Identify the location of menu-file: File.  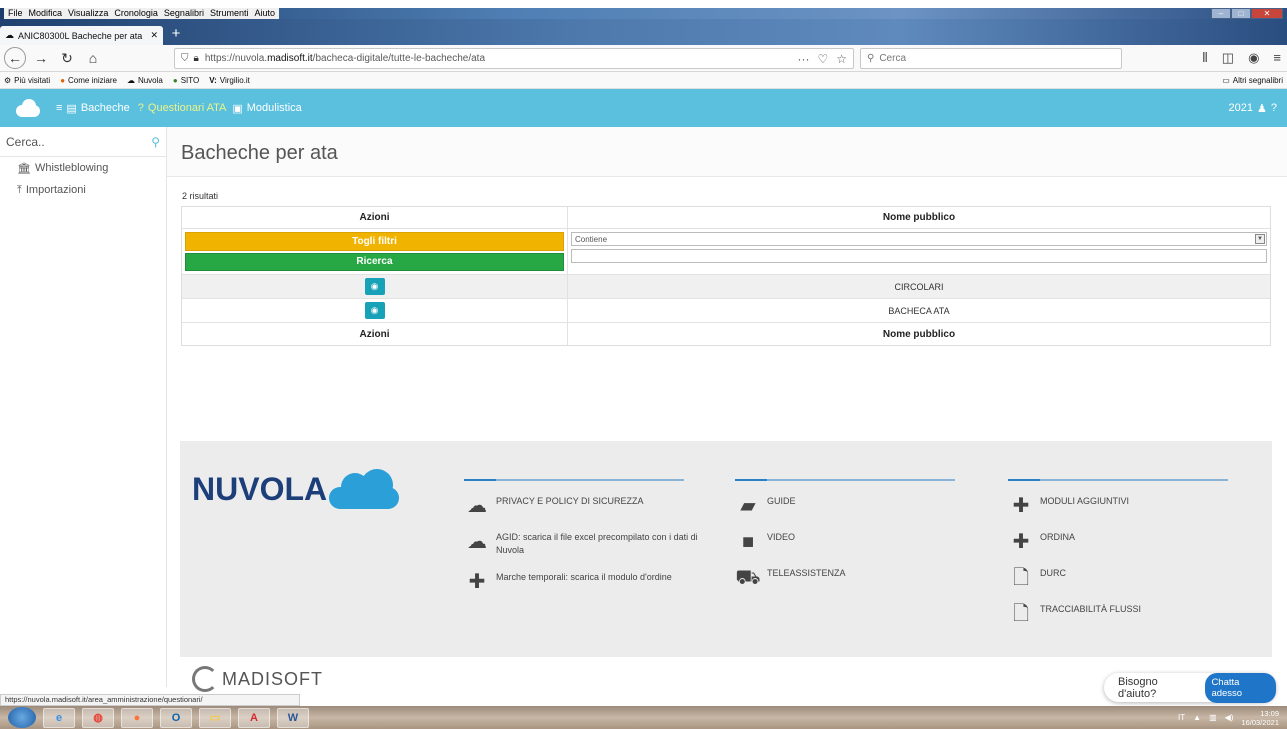
(15, 13).